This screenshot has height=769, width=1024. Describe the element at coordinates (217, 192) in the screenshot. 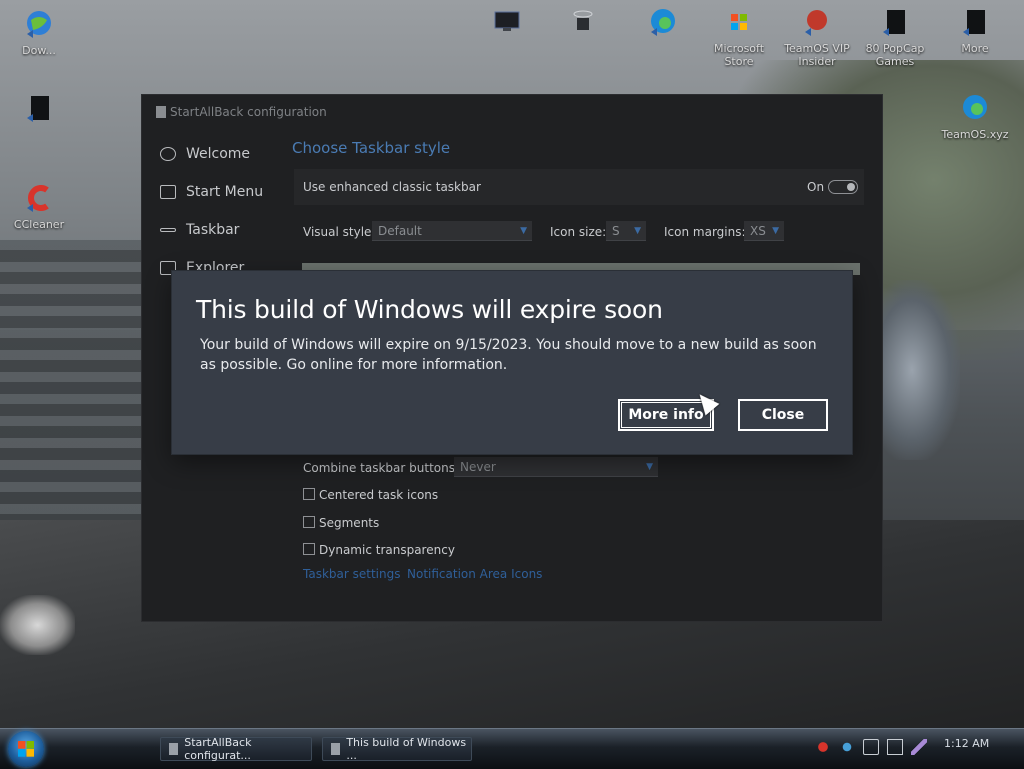

I see `nav-item-start-menu: Start Menu` at that location.